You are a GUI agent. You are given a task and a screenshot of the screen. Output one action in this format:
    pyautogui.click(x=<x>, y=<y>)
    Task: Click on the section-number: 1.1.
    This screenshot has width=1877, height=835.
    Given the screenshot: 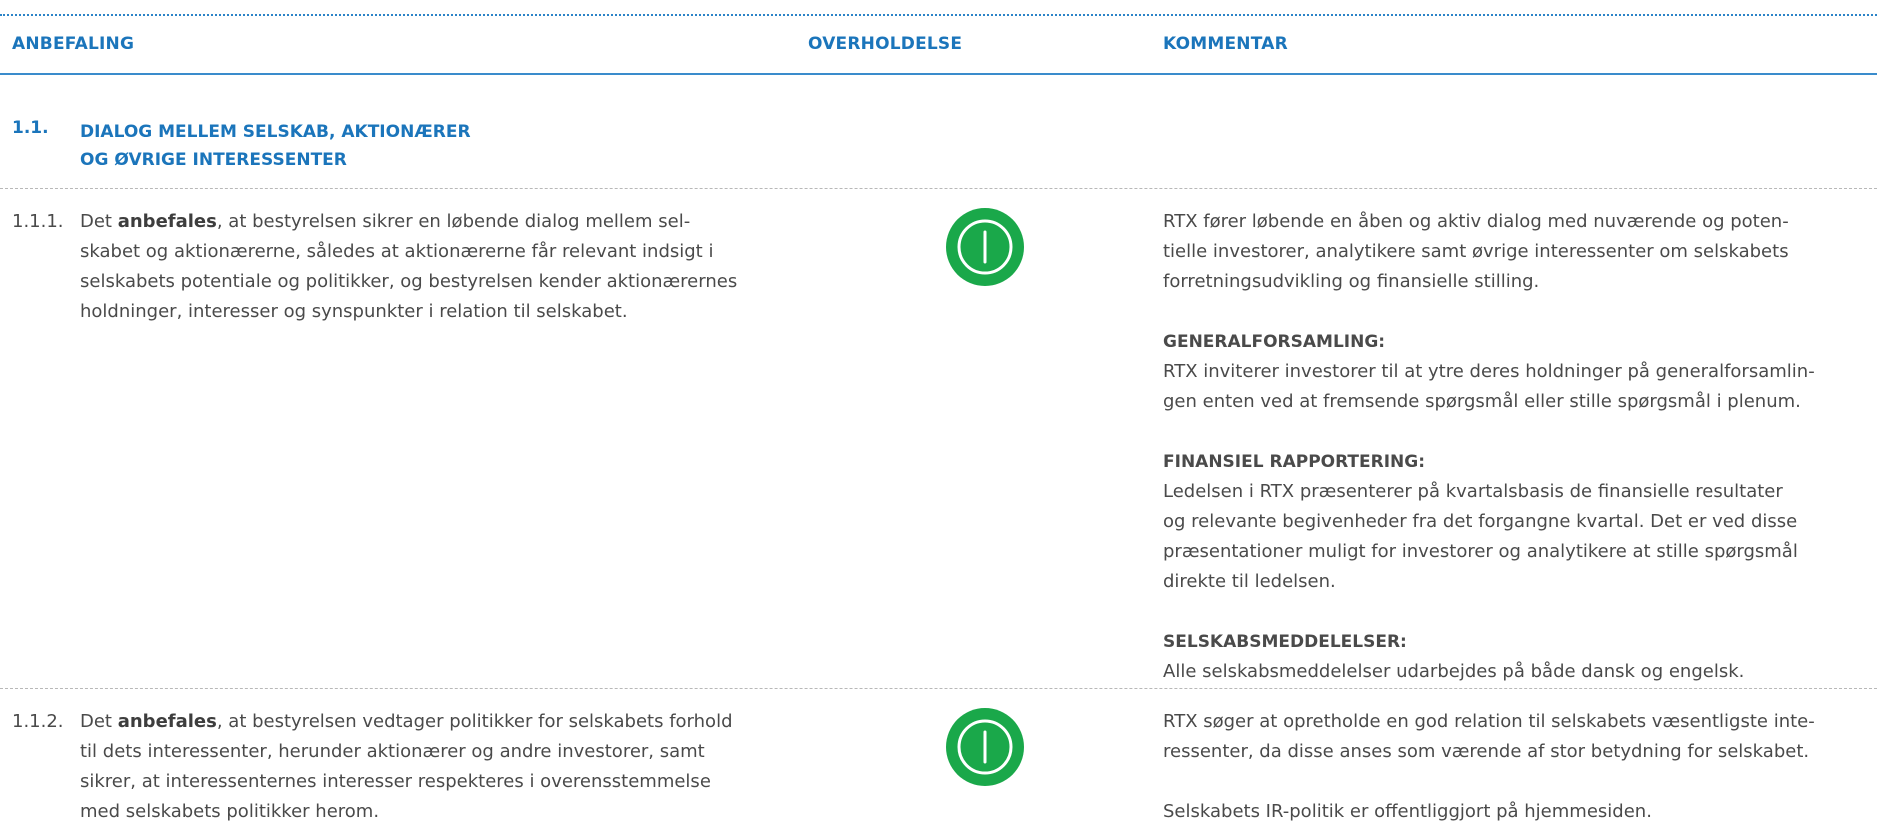 What is the action you would take?
    pyautogui.click(x=30, y=128)
    